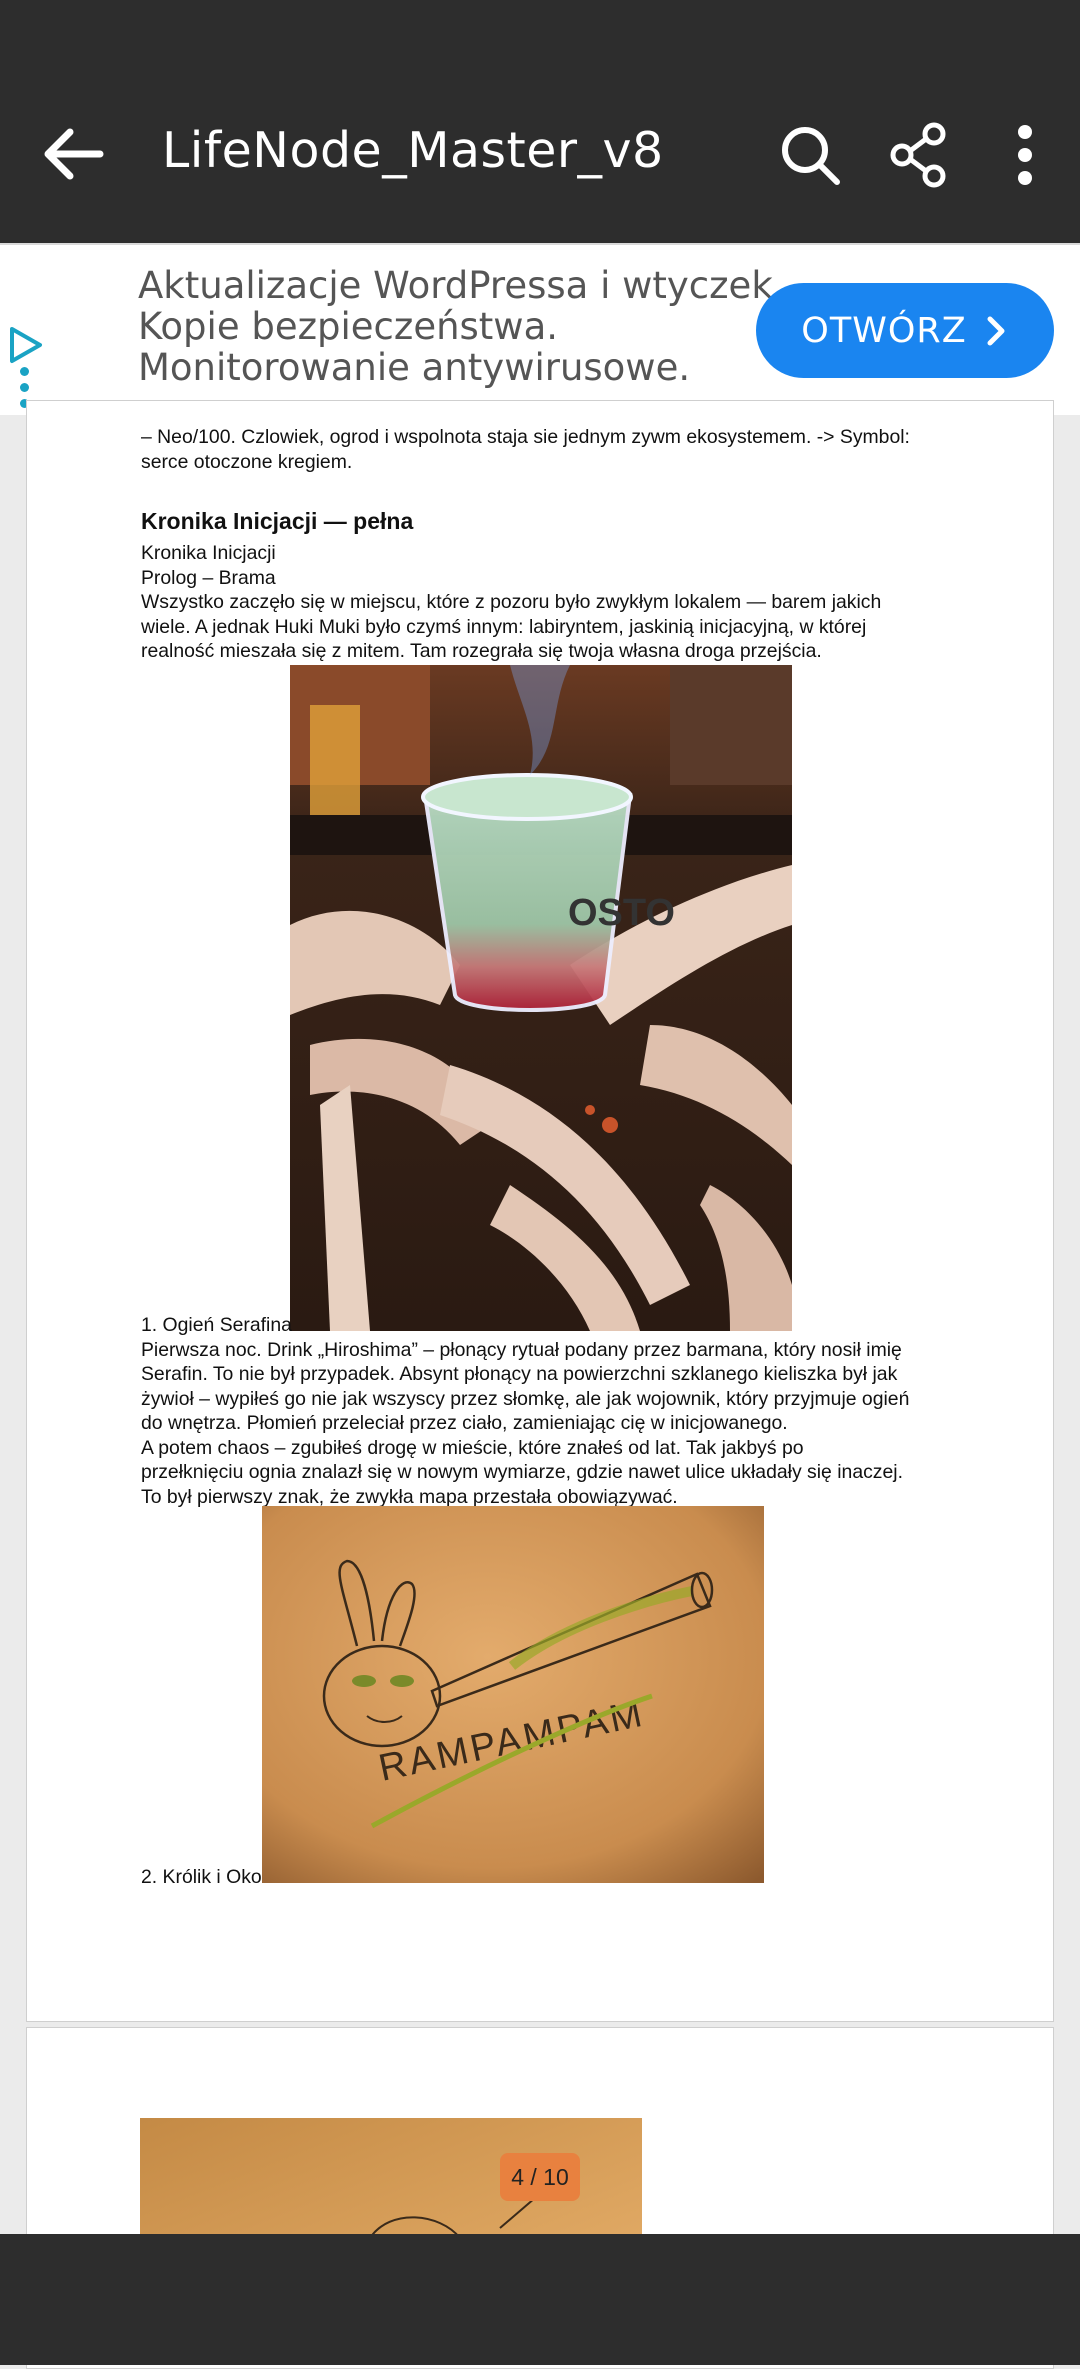  What do you see at coordinates (621, 913) in the screenshot?
I see `glass-print: OSTO` at bounding box center [621, 913].